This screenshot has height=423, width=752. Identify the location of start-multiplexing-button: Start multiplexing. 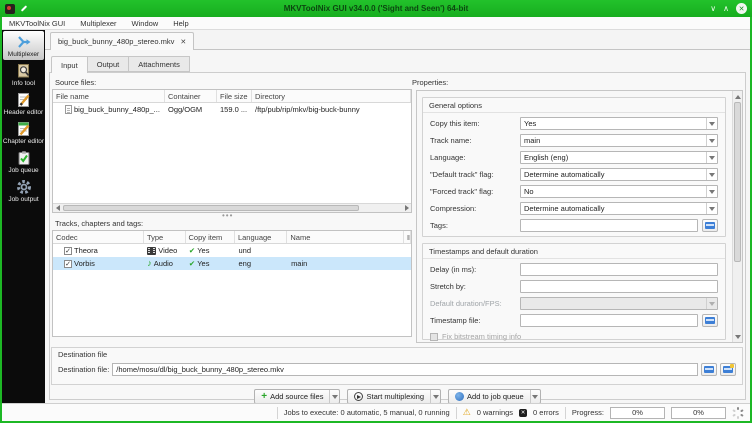
(394, 396).